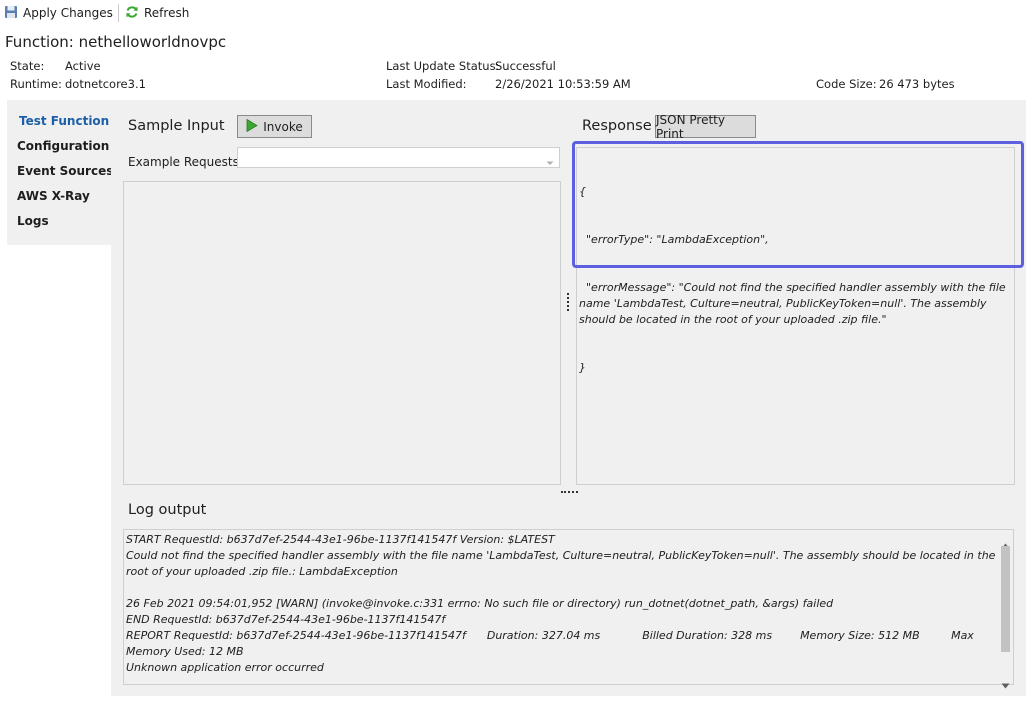 This screenshot has width=1032, height=702. Describe the element at coordinates (176, 126) in the screenshot. I see `sample-input-heading: Sample Input` at that location.